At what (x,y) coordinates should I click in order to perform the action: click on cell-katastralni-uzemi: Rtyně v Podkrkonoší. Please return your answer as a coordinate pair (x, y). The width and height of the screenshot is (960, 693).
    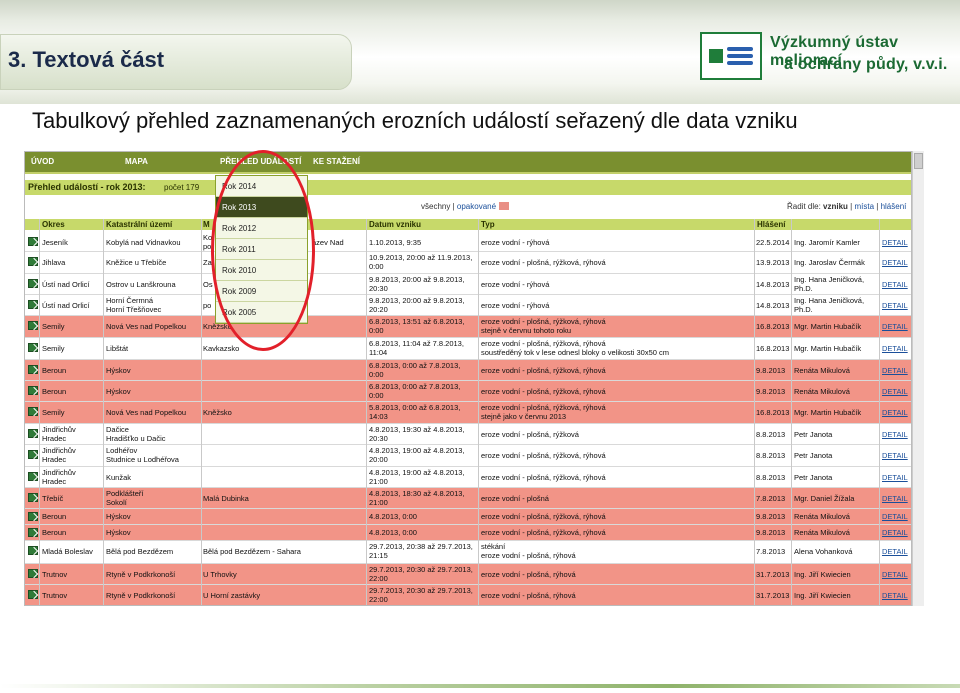
    Looking at the image, I should click on (141, 574).